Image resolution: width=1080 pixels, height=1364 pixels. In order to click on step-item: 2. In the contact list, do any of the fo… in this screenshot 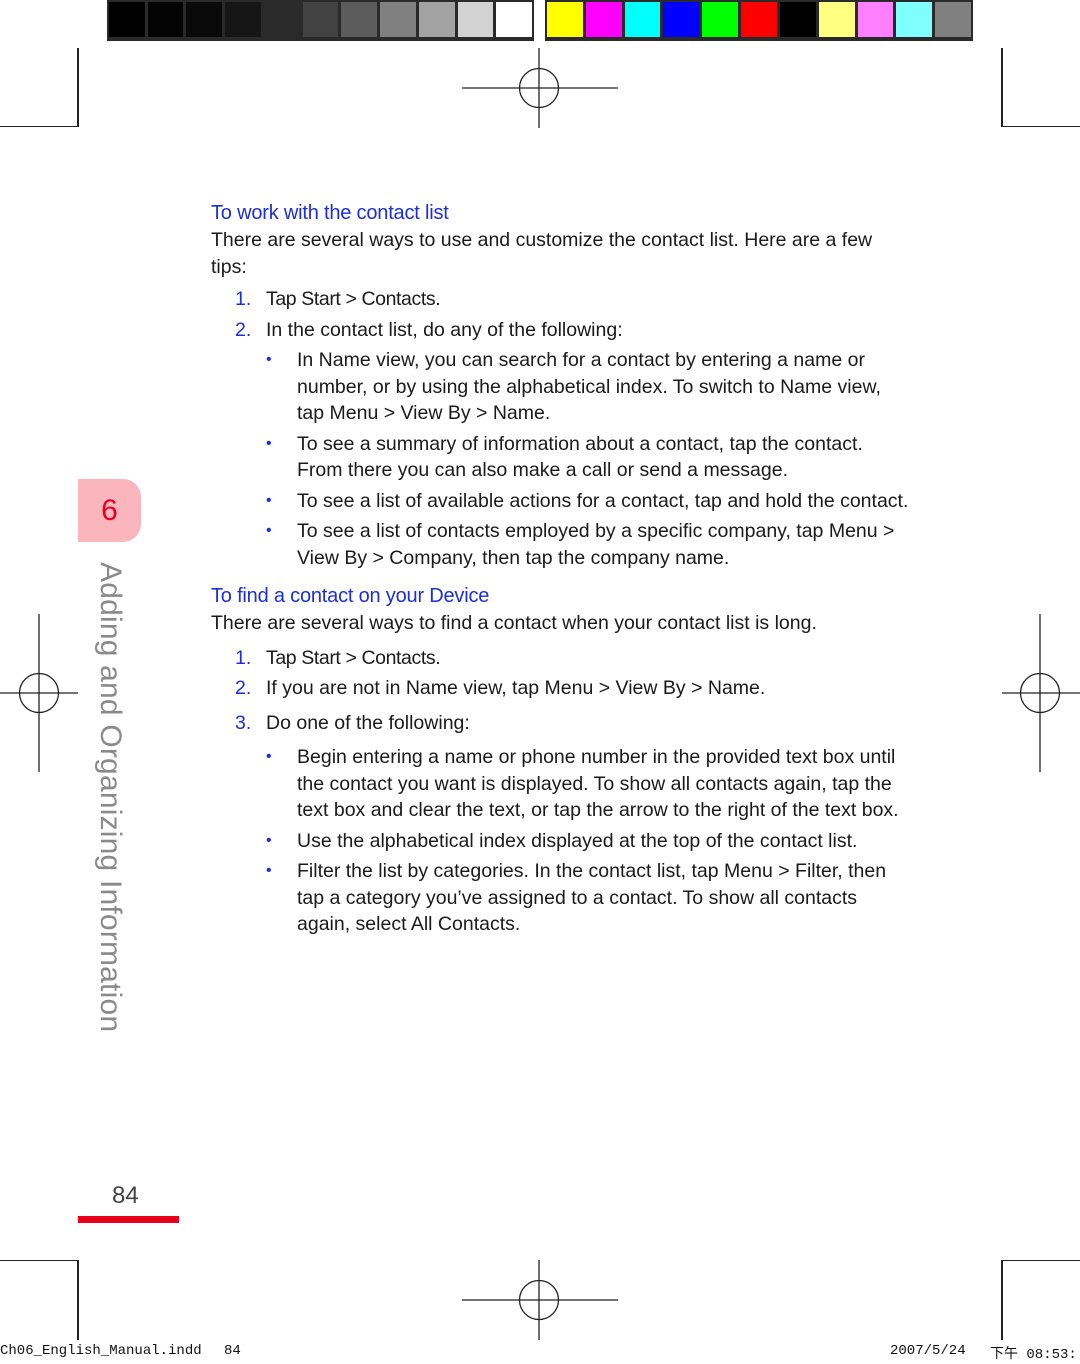, I will do `click(561, 330)`.